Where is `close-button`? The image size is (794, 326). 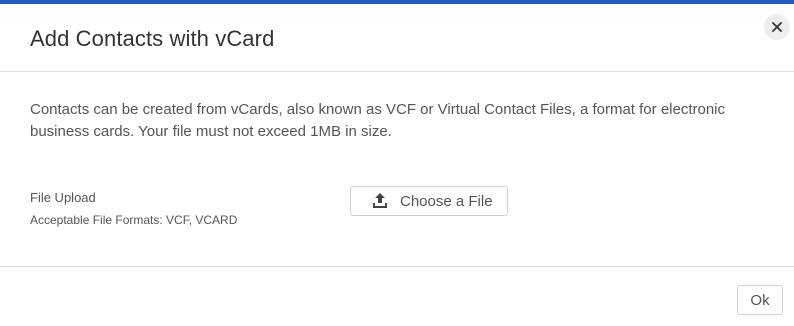 close-button is located at coordinates (777, 27).